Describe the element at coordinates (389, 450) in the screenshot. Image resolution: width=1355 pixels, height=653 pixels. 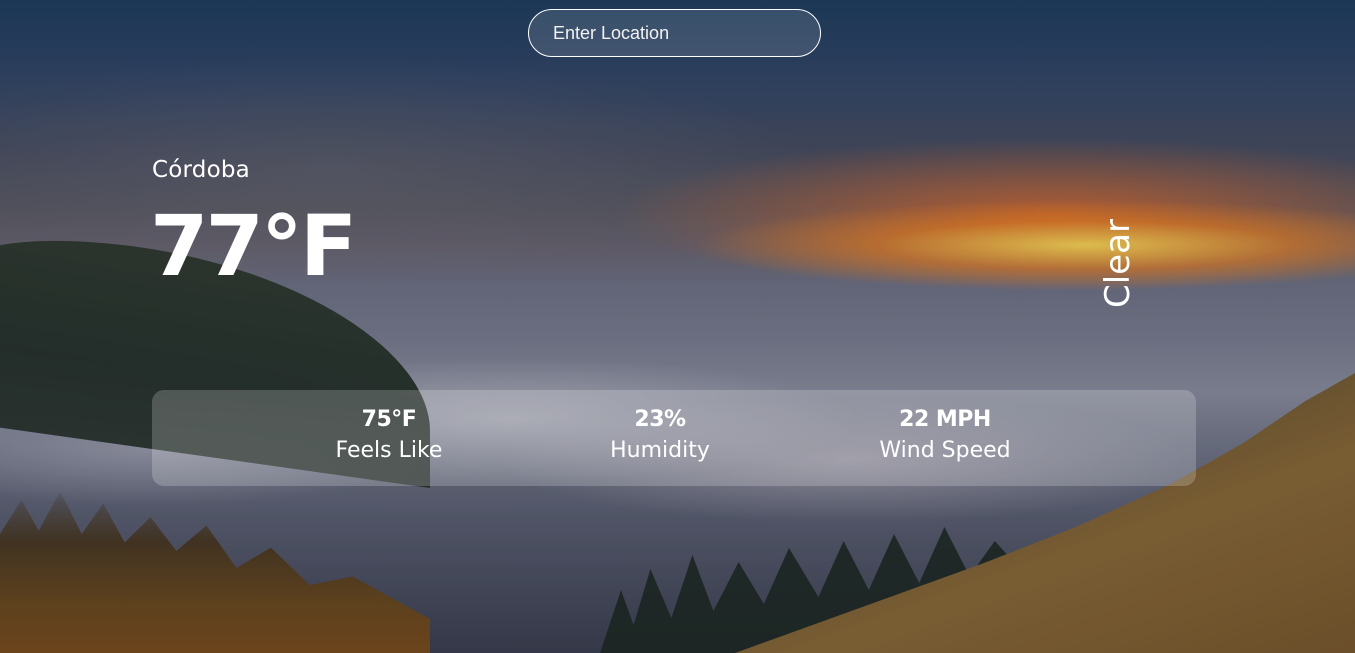
I see `feels-like-label: Feels Like` at that location.